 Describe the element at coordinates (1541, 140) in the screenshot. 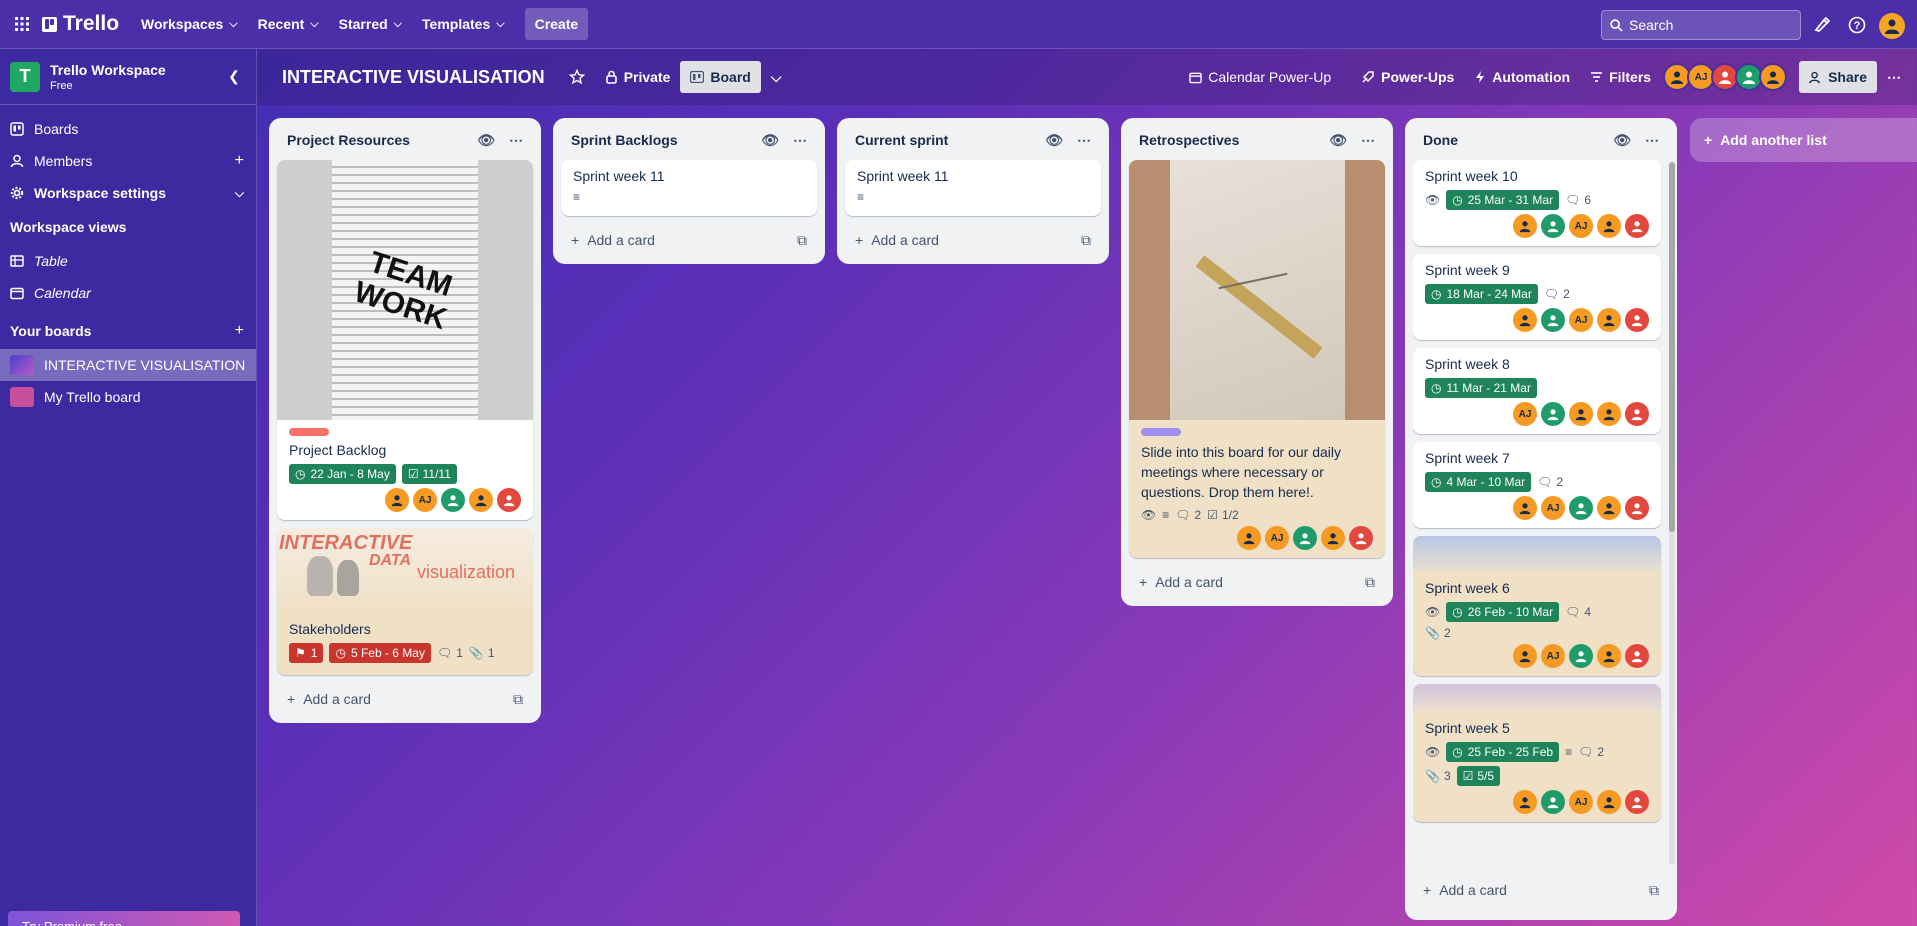

I see `list-header: Done 👁 ⋯` at that location.